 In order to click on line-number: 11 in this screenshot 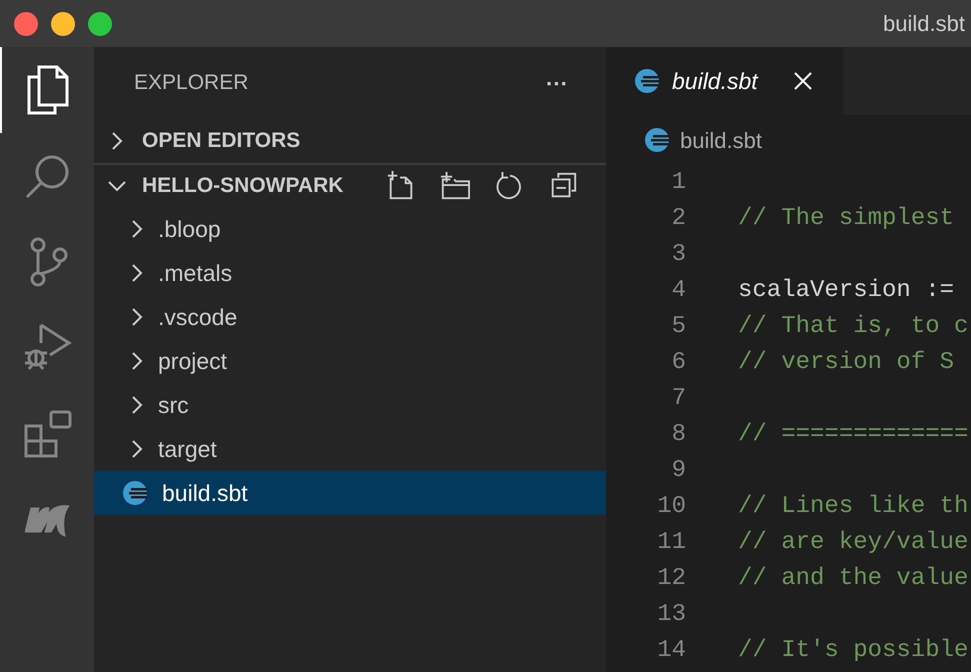, I will do `click(671, 543)`.